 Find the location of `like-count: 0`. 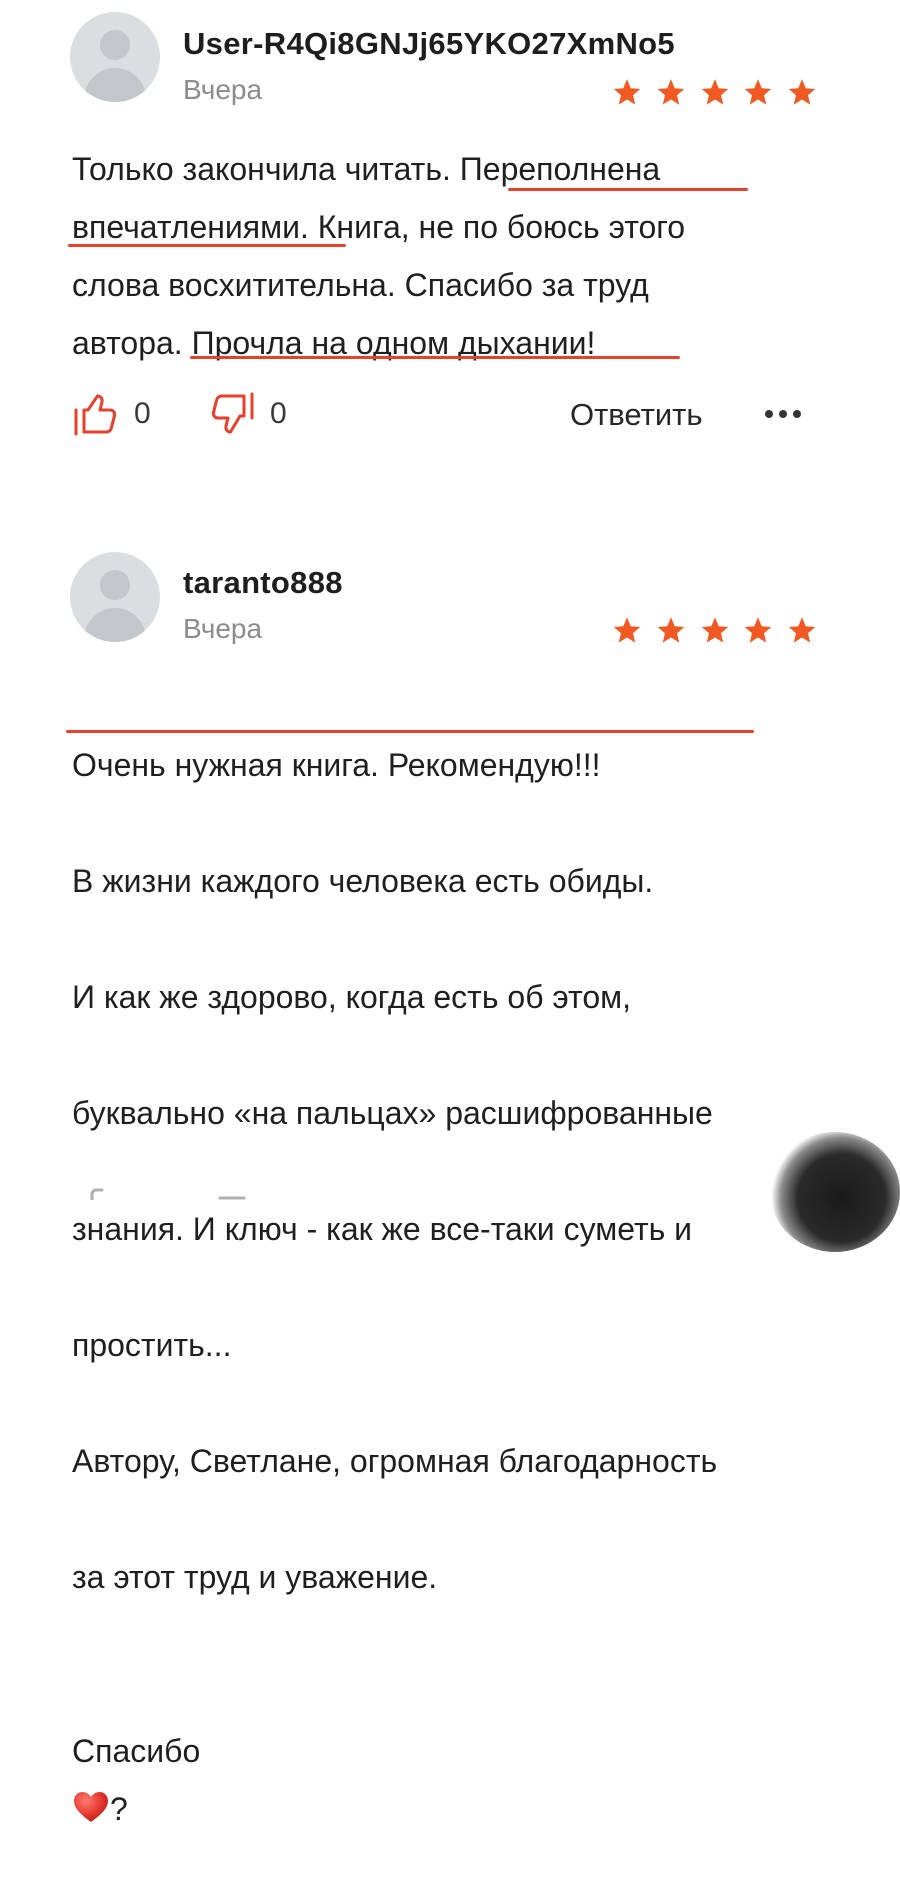

like-count: 0 is located at coordinates (142, 413).